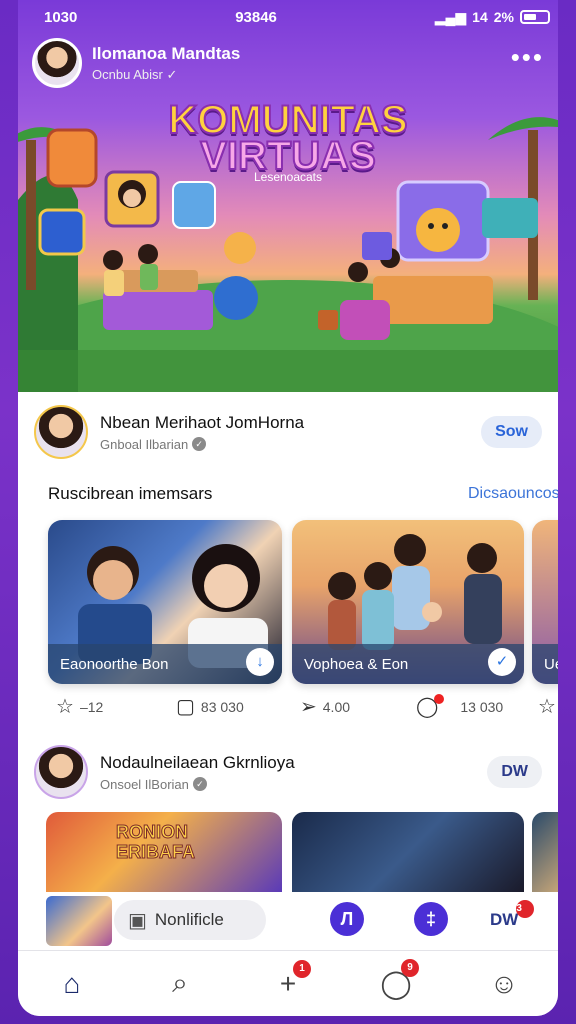 This screenshot has width=576, height=1024. I want to click on card-label: Ue, so click(545, 664).